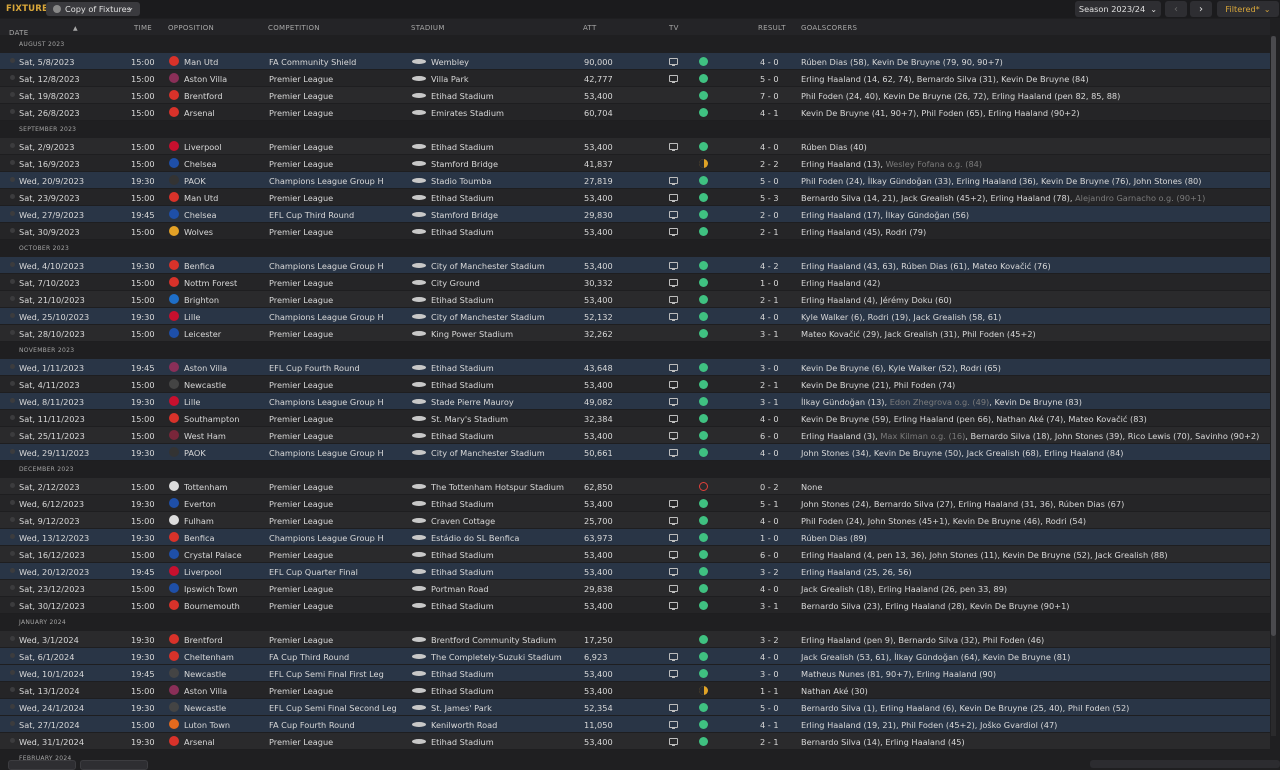 The height and width of the screenshot is (770, 1280). What do you see at coordinates (464, 215) in the screenshot?
I see `stadium-link: Stamford Bridge` at bounding box center [464, 215].